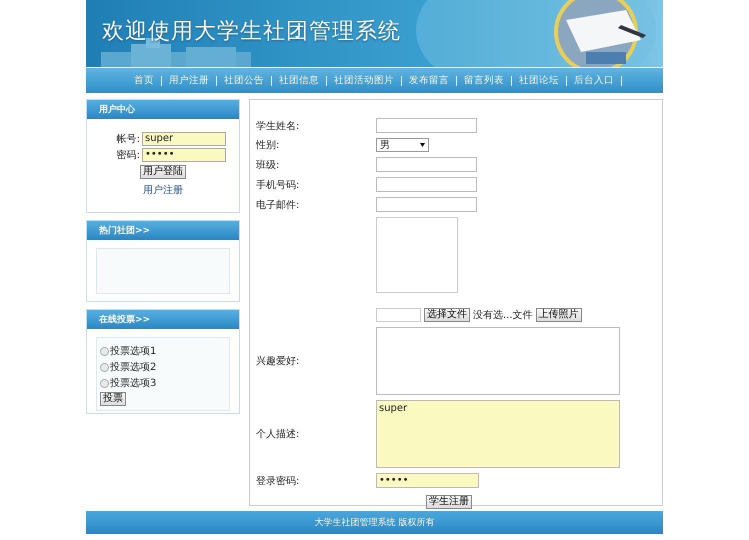 The image size is (749, 540). What do you see at coordinates (278, 185) in the screenshot?
I see `field-label: 手机号码:` at bounding box center [278, 185].